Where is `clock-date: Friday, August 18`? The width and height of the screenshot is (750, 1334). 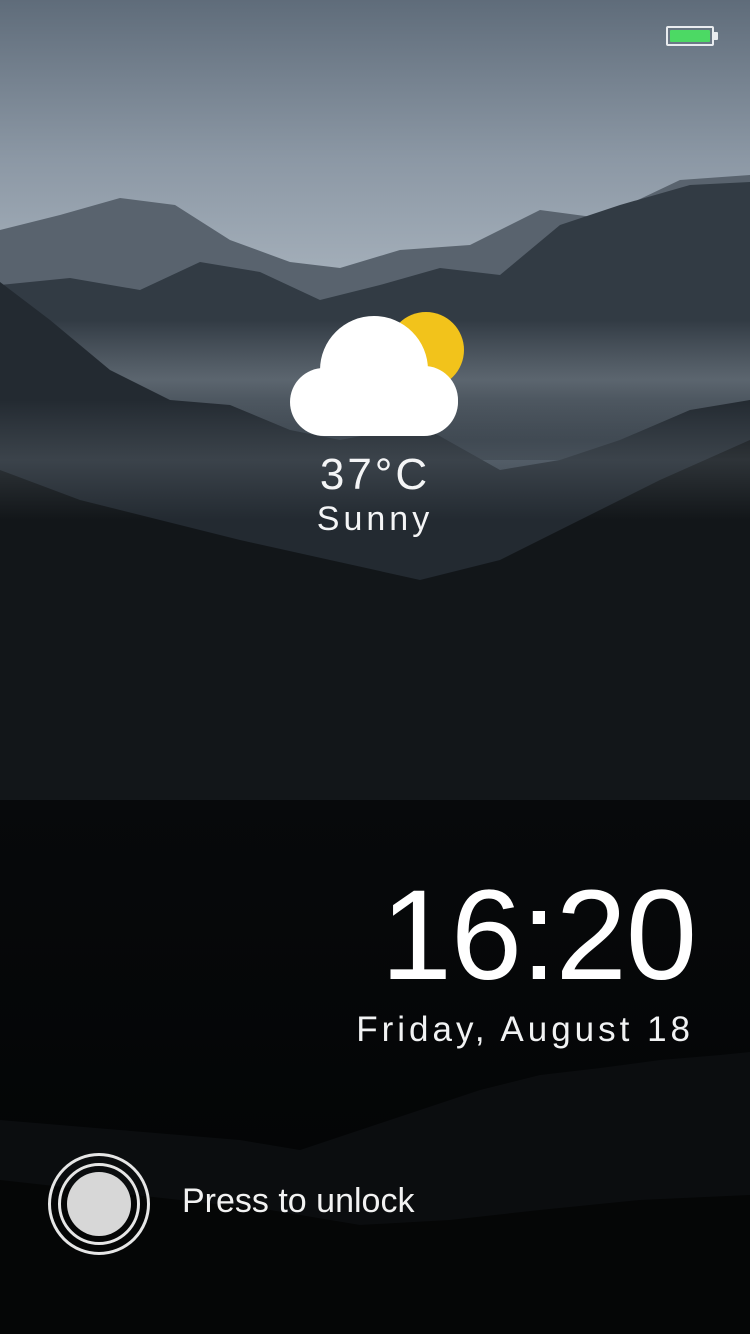 clock-date: Friday, August 18 is located at coordinates (525, 1029).